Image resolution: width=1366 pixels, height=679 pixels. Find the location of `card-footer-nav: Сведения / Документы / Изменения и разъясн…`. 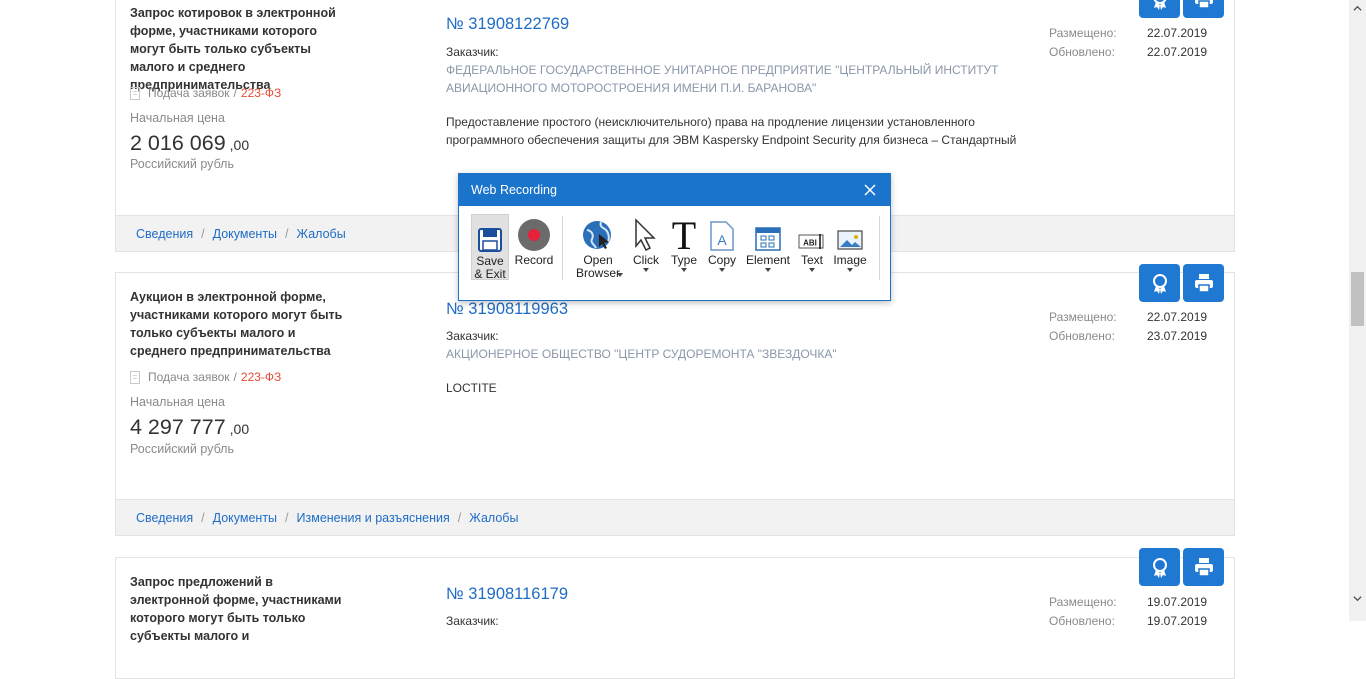

card-footer-nav: Сведения / Документы / Изменения и разъясн… is located at coordinates (675, 517).